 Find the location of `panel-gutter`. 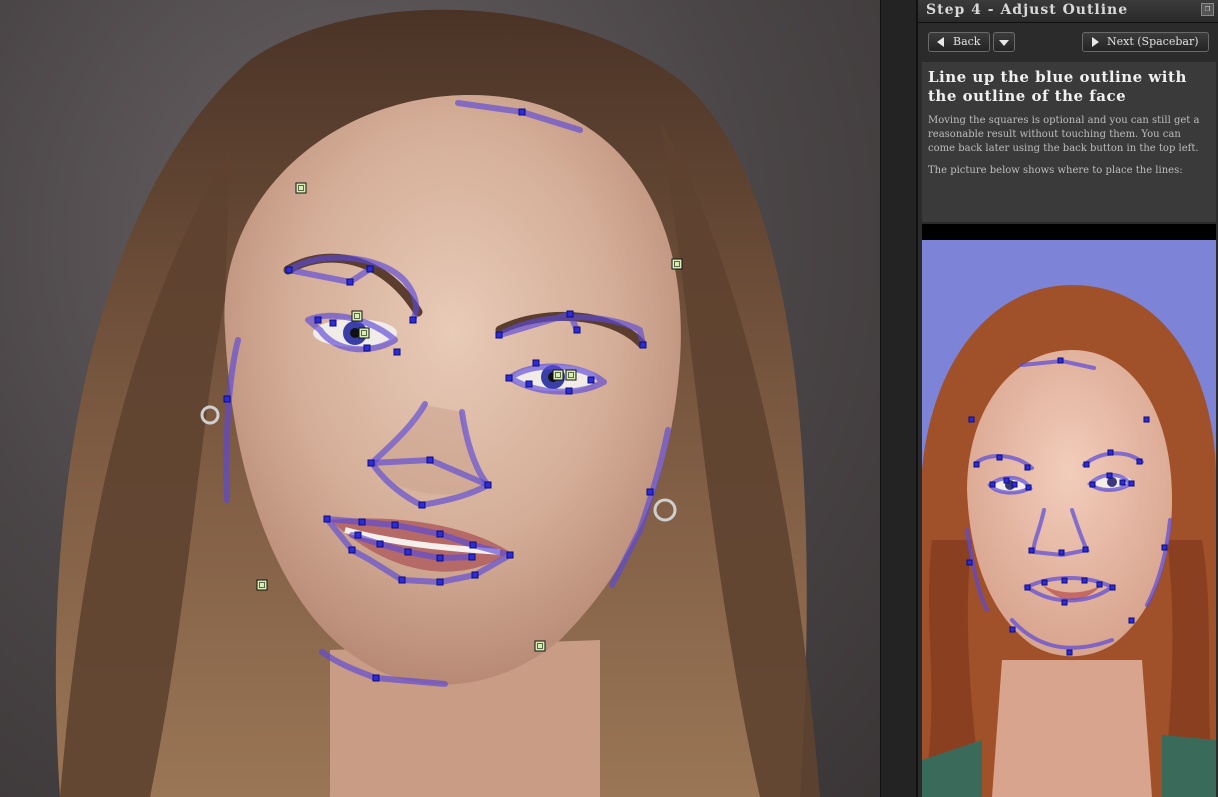

panel-gutter is located at coordinates (898, 398).